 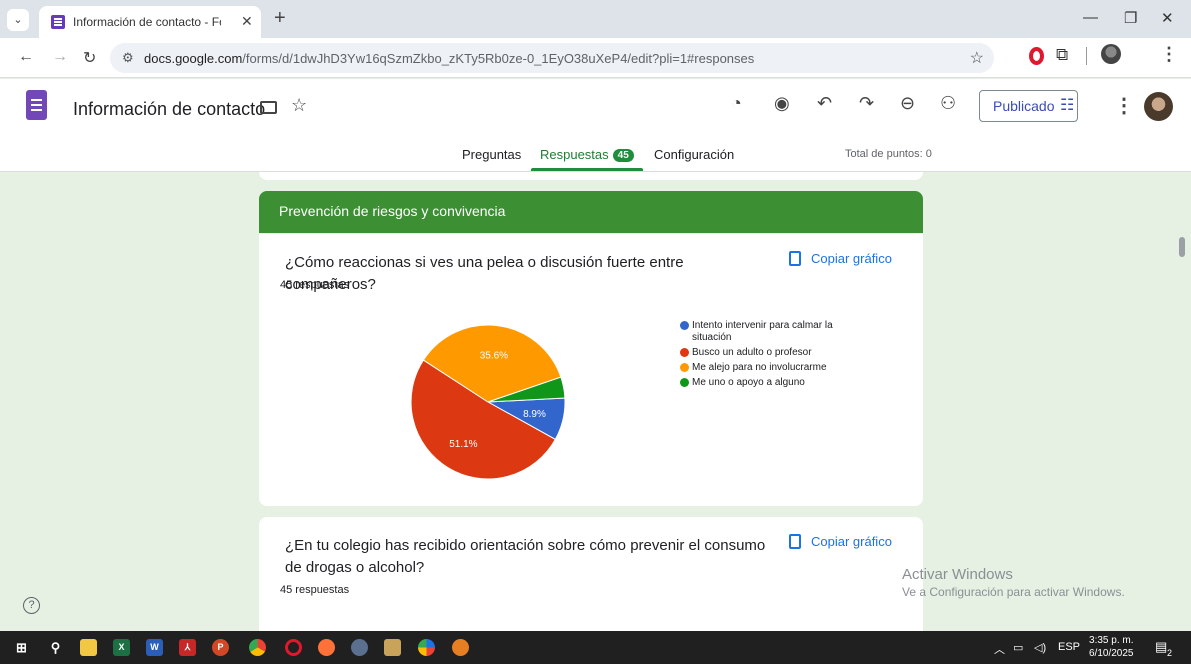 What do you see at coordinates (1182, 247) in the screenshot?
I see `scrollbar-thumb` at bounding box center [1182, 247].